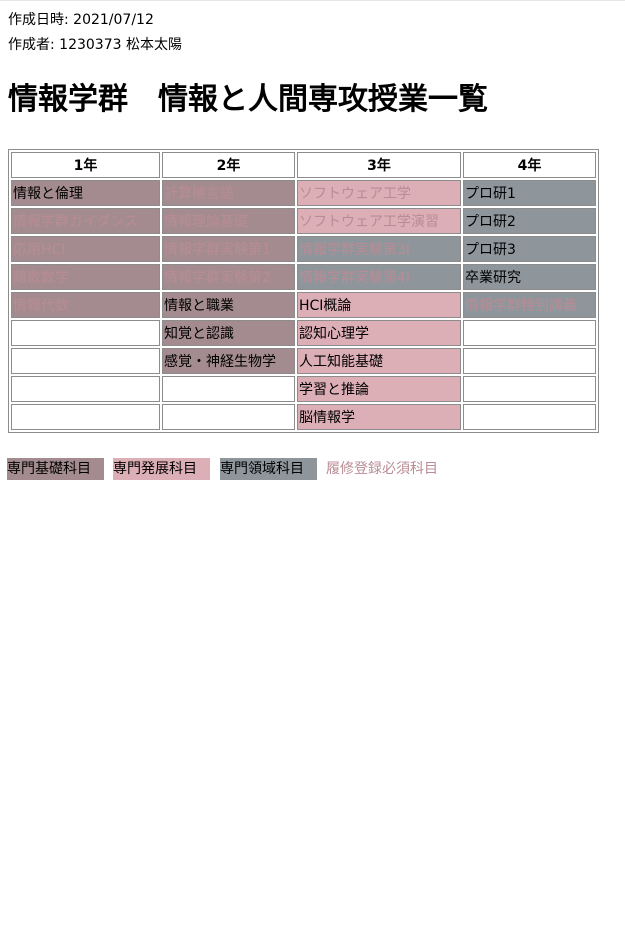  What do you see at coordinates (379, 277) in the screenshot?
I see `course-cell: 情報学群実験第4I` at bounding box center [379, 277].